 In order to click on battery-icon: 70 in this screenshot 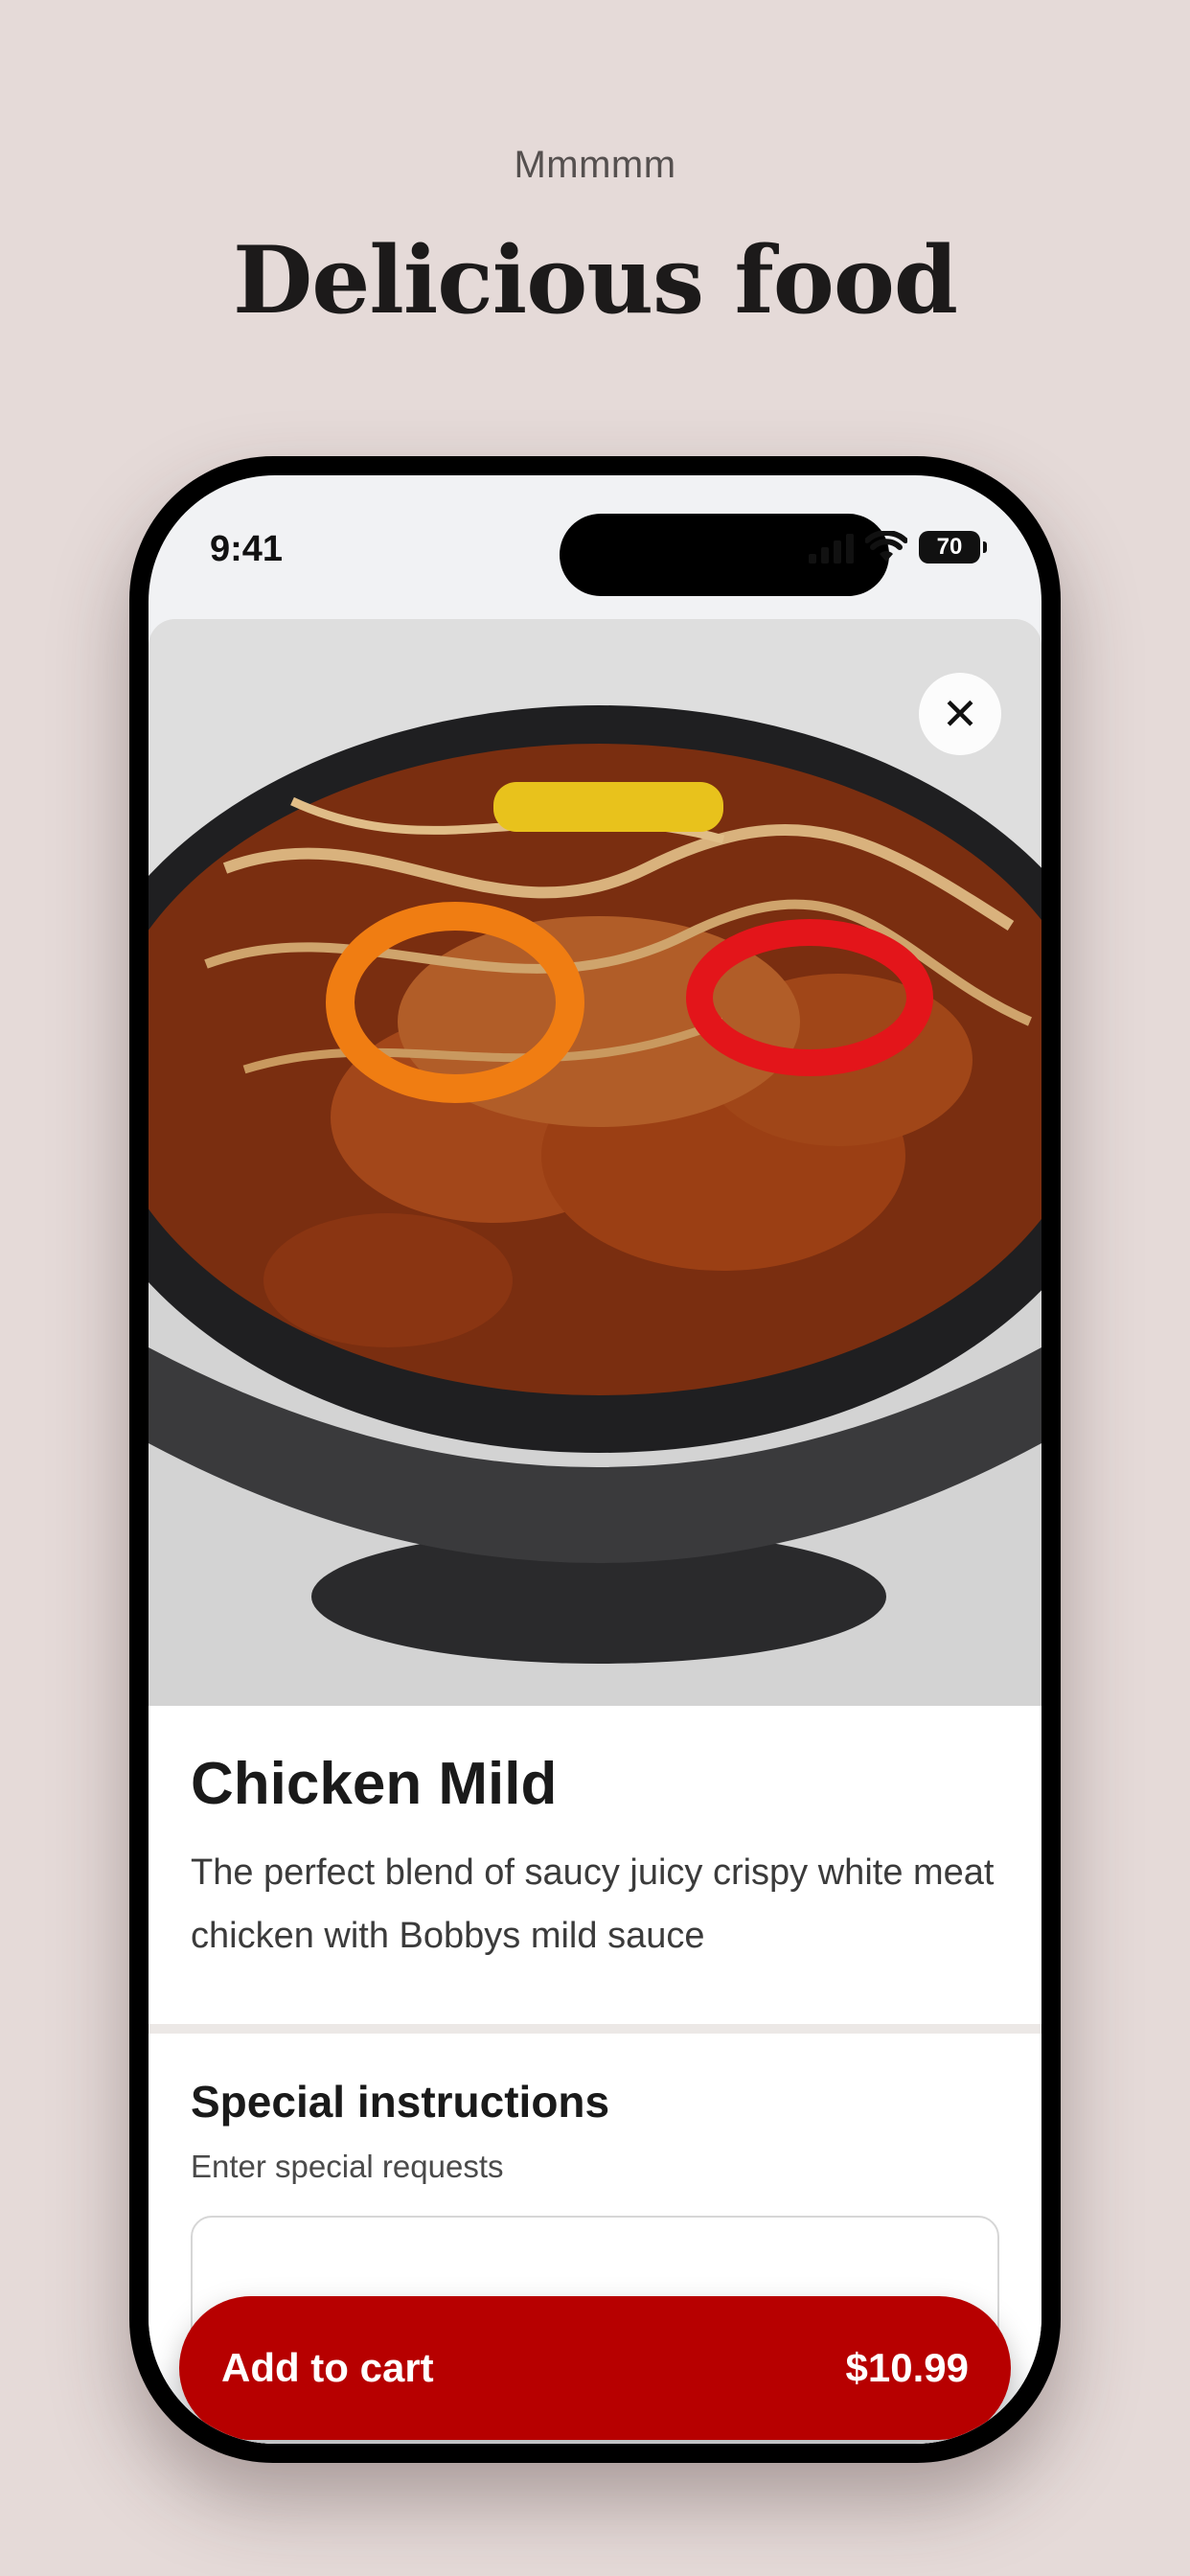, I will do `click(953, 548)`.